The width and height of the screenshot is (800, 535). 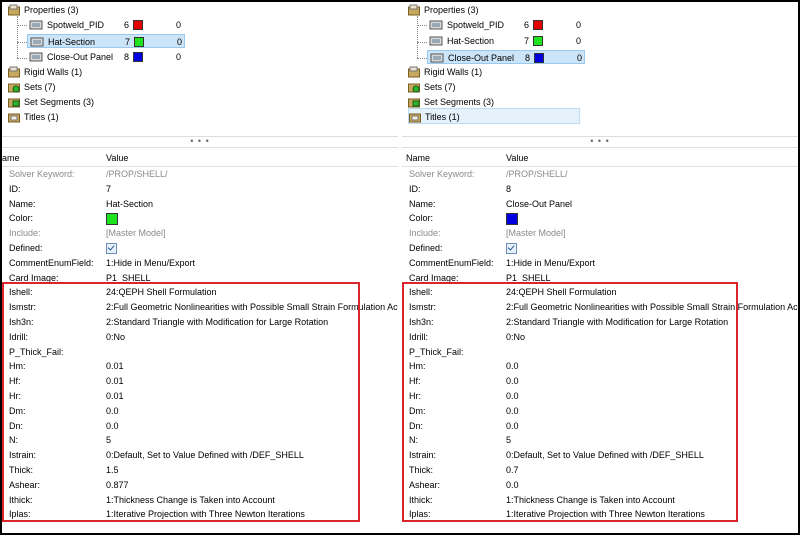 I want to click on grid-row-solver-keyword: Solver Keyword: /PROP/SHELL/, so click(x=200, y=174).